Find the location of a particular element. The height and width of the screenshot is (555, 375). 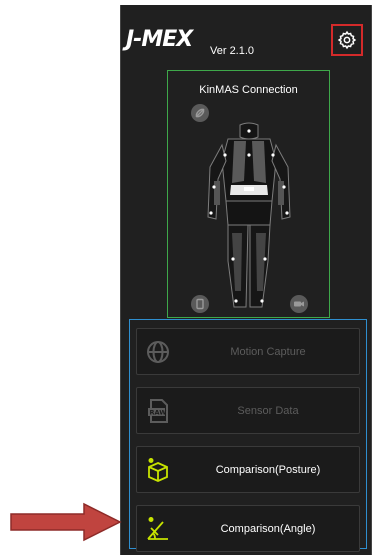

settings-button is located at coordinates (347, 40).